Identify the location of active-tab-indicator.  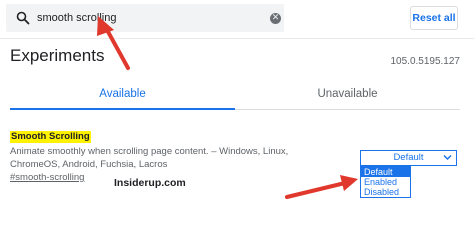
(122, 109).